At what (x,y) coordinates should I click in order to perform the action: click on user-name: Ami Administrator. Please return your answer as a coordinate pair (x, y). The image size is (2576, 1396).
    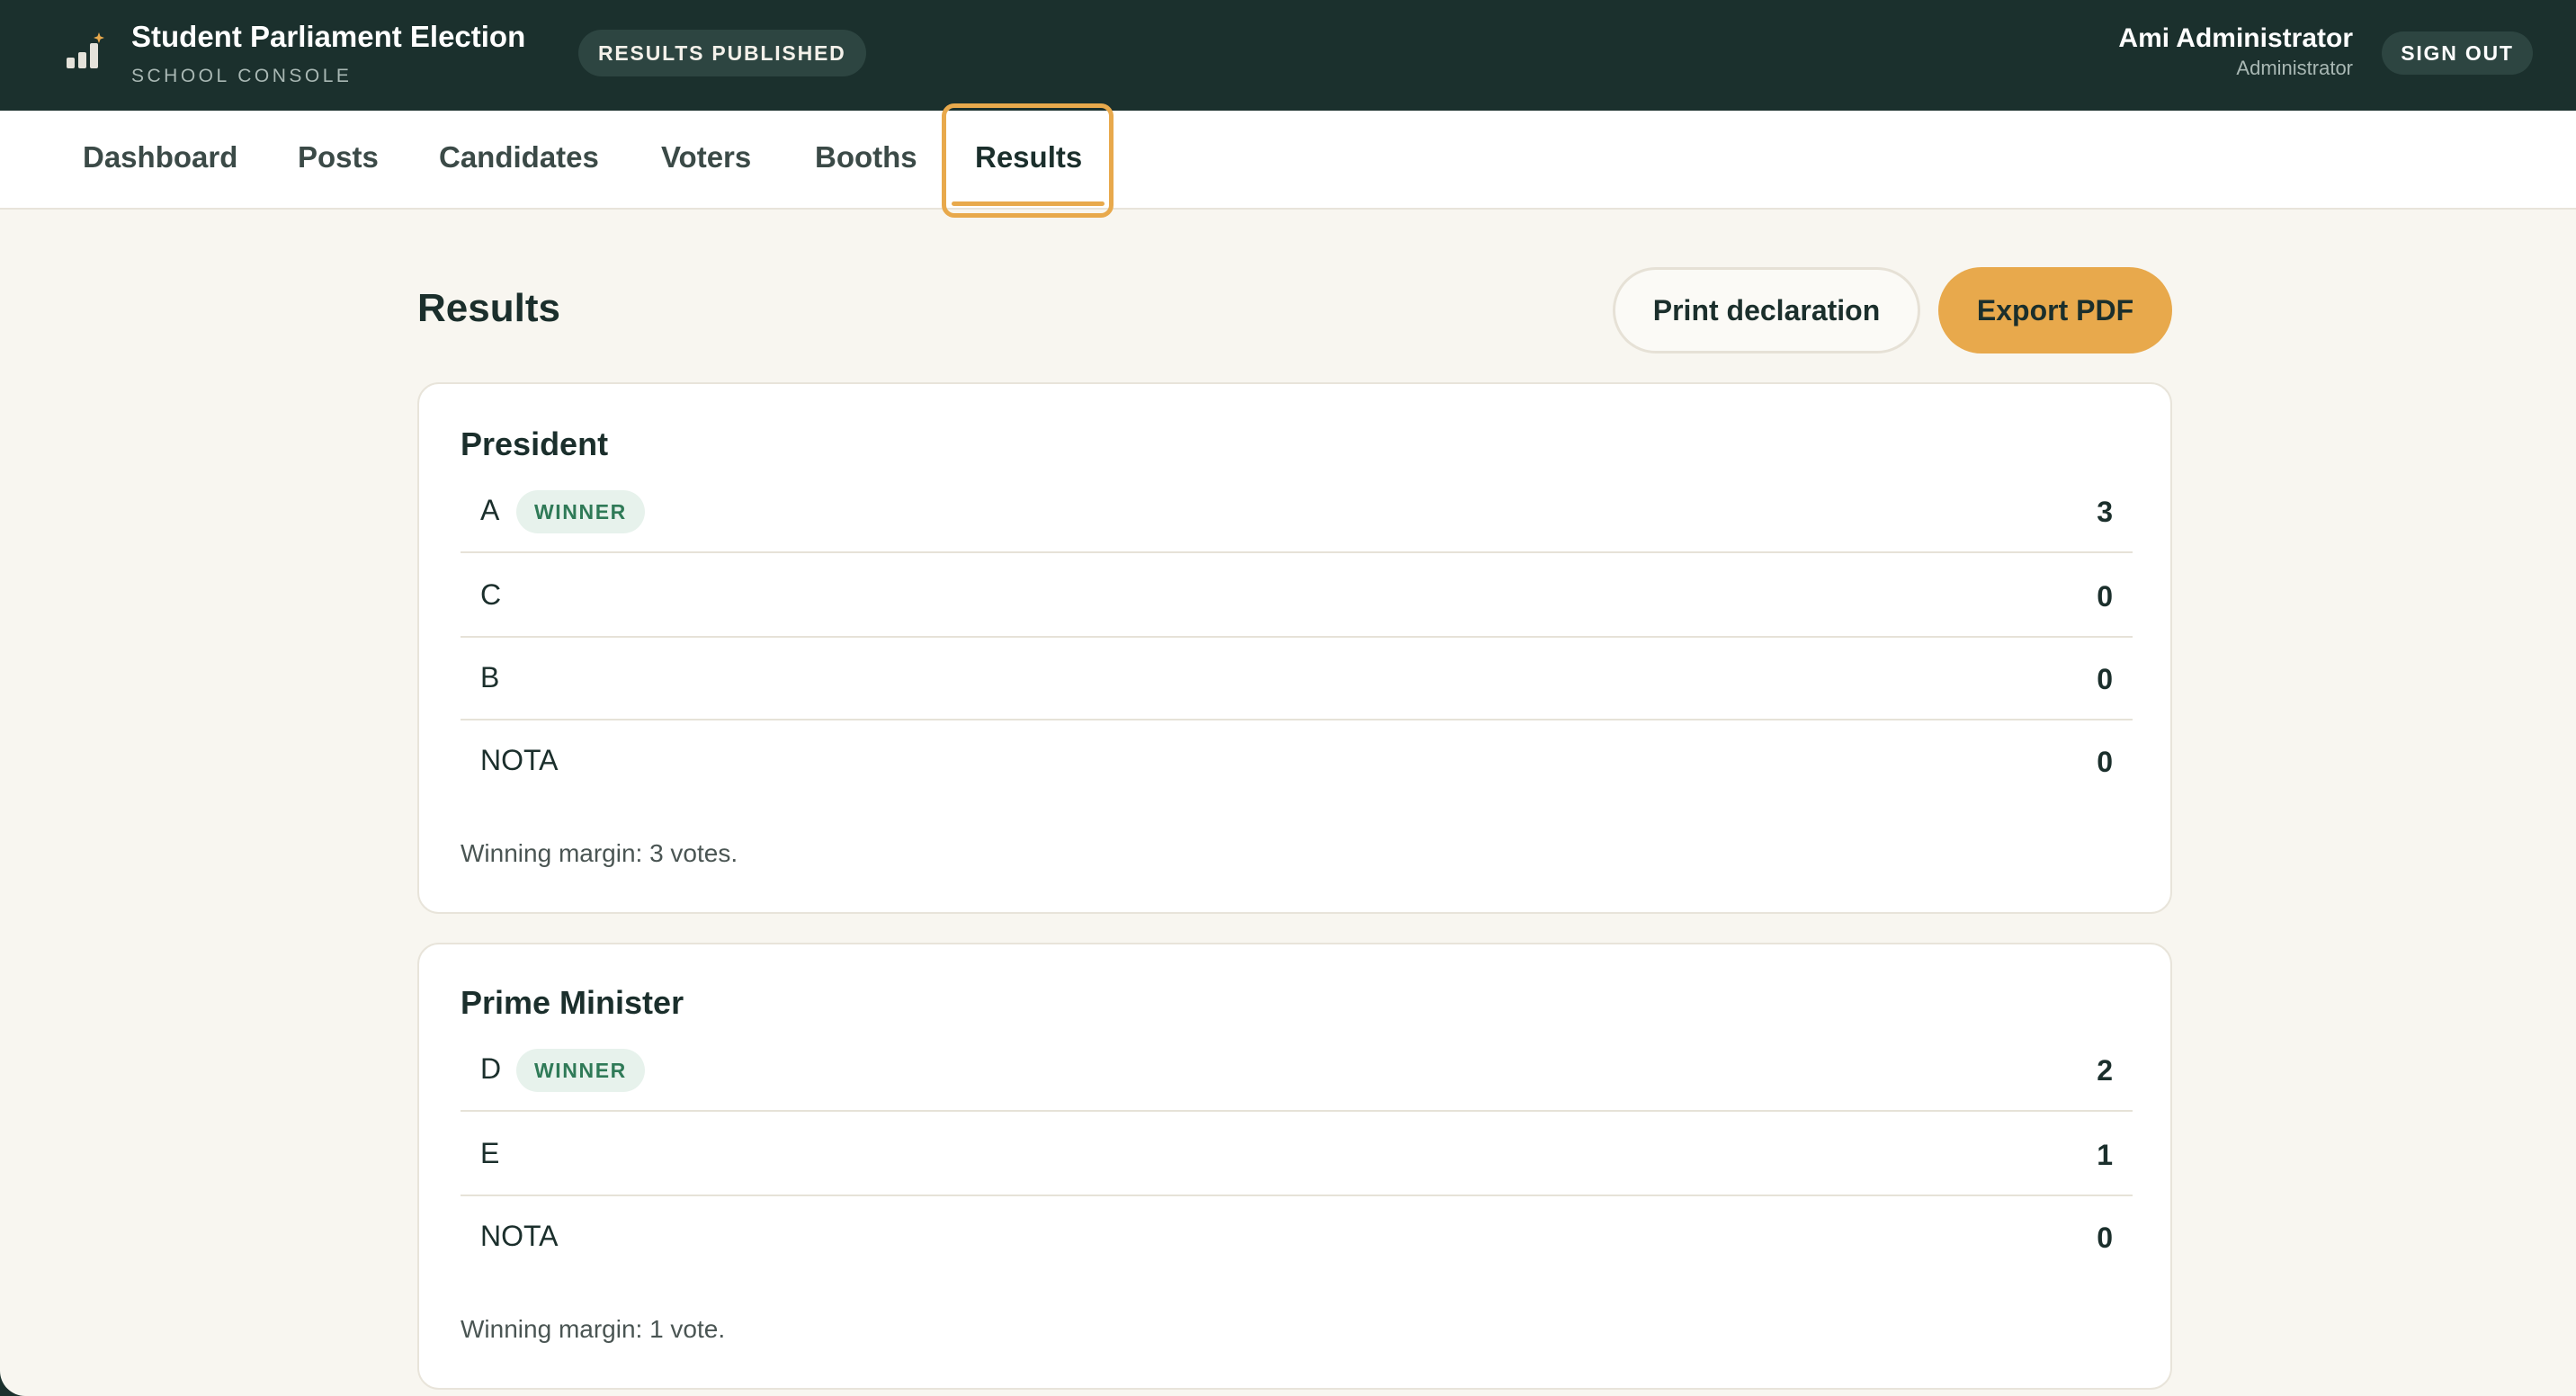
    Looking at the image, I should click on (2235, 38).